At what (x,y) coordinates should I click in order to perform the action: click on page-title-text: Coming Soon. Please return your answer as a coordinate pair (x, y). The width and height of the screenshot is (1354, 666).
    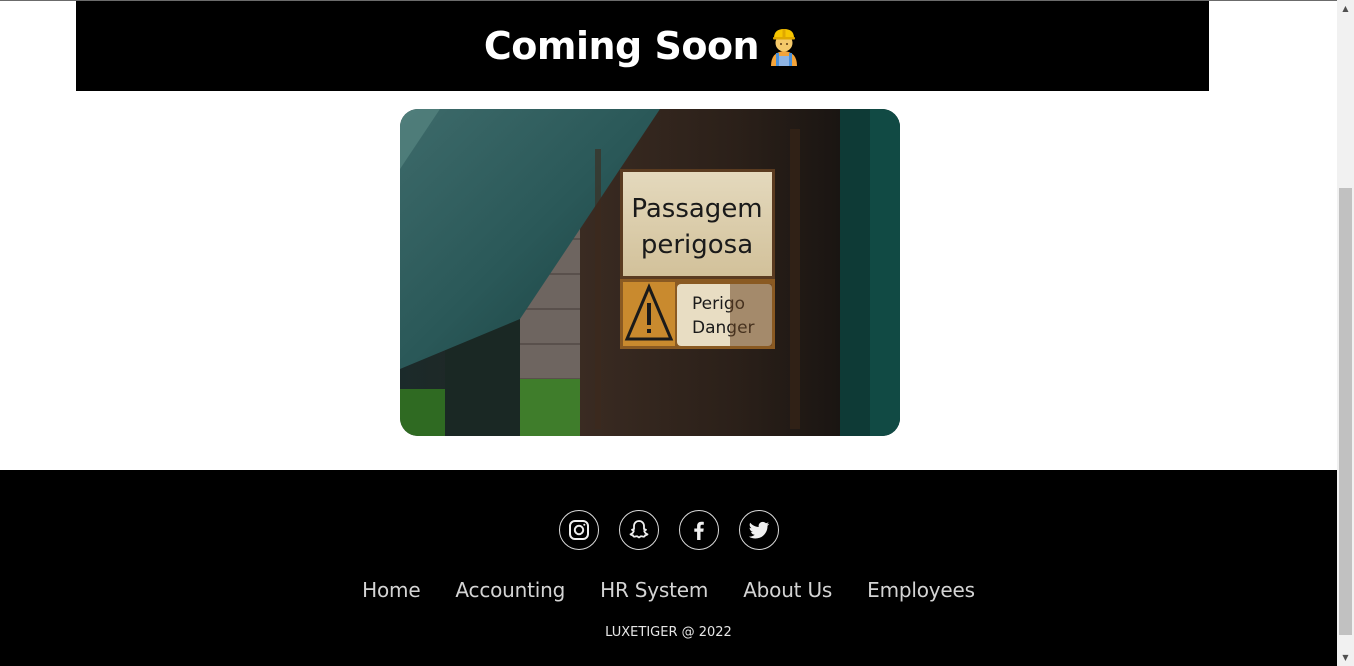
    Looking at the image, I should click on (621, 46).